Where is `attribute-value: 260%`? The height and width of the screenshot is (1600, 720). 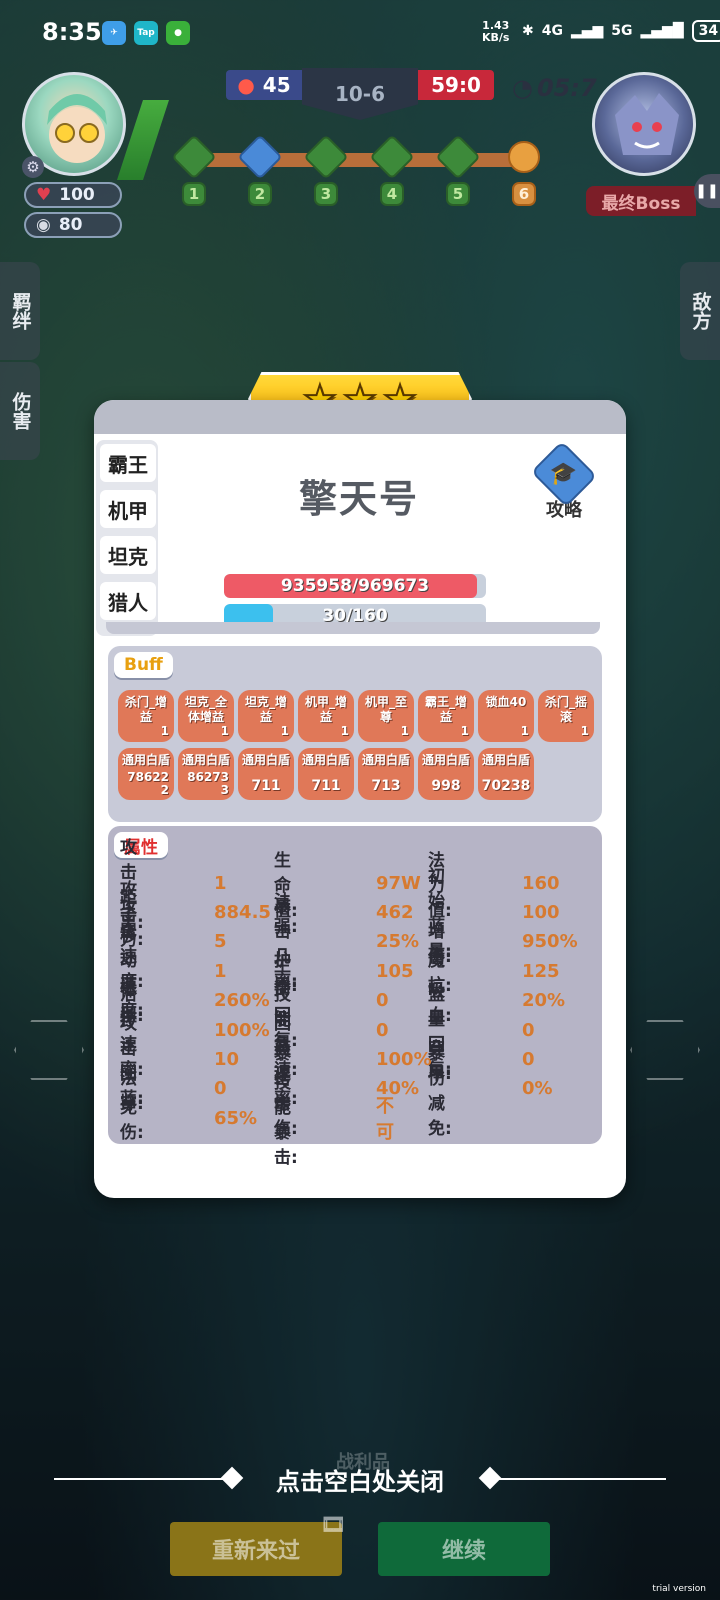
attribute-value: 260% is located at coordinates (242, 1001).